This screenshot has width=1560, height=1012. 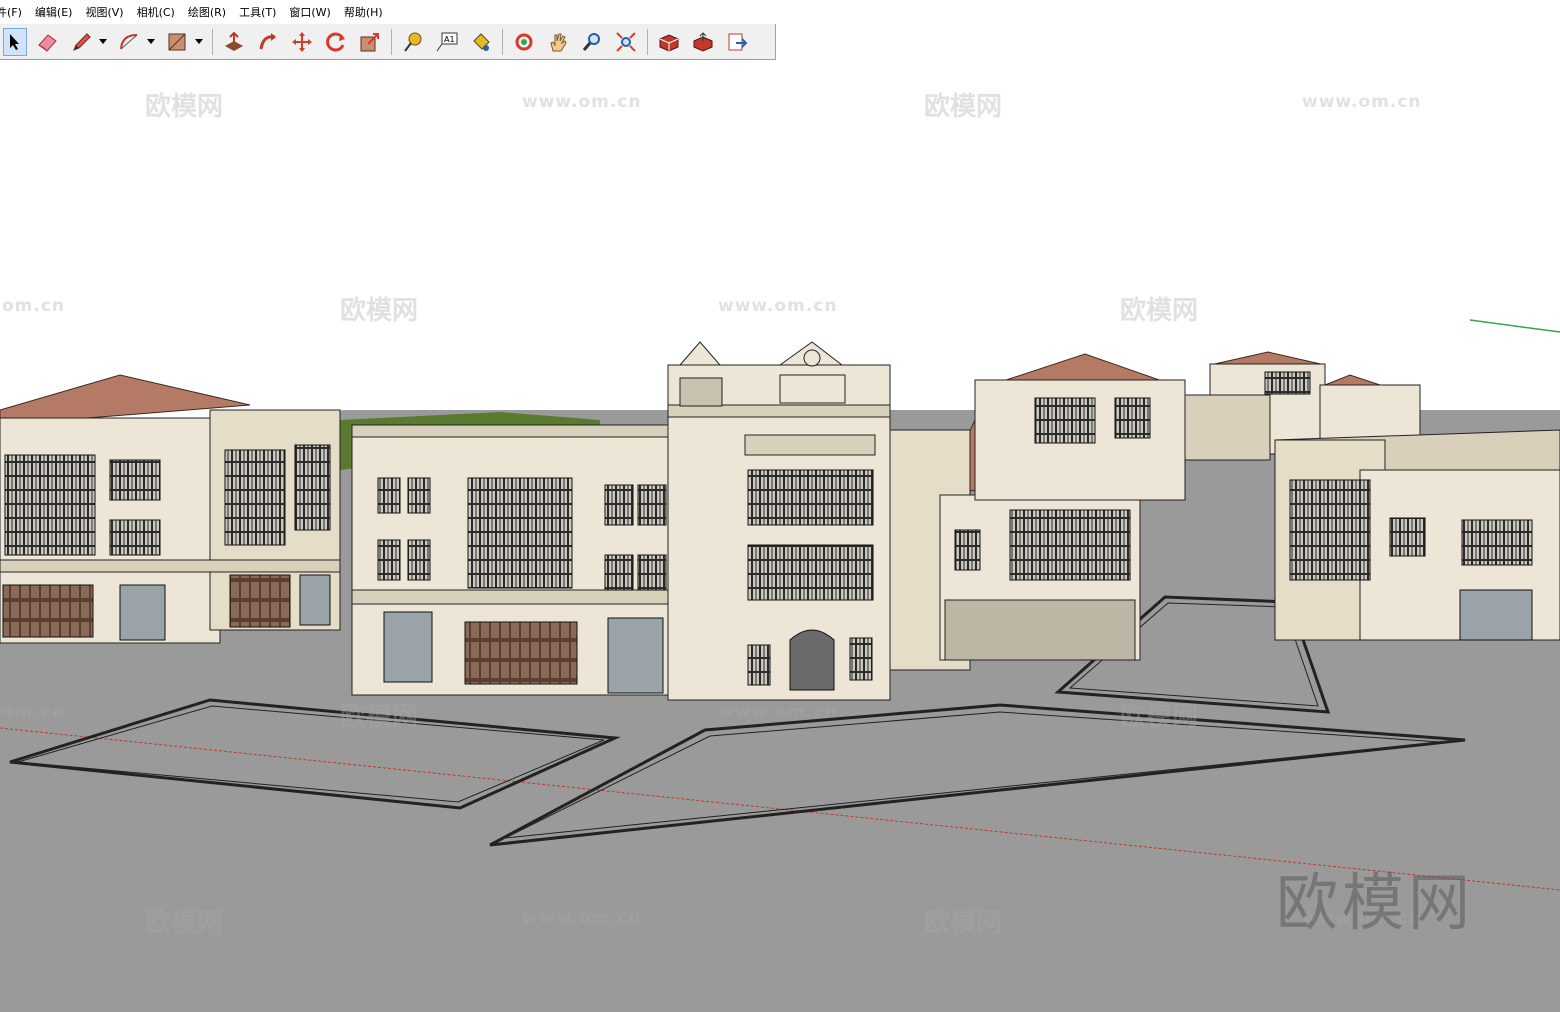 I want to click on rotate-tool-icon, so click(x=335, y=41).